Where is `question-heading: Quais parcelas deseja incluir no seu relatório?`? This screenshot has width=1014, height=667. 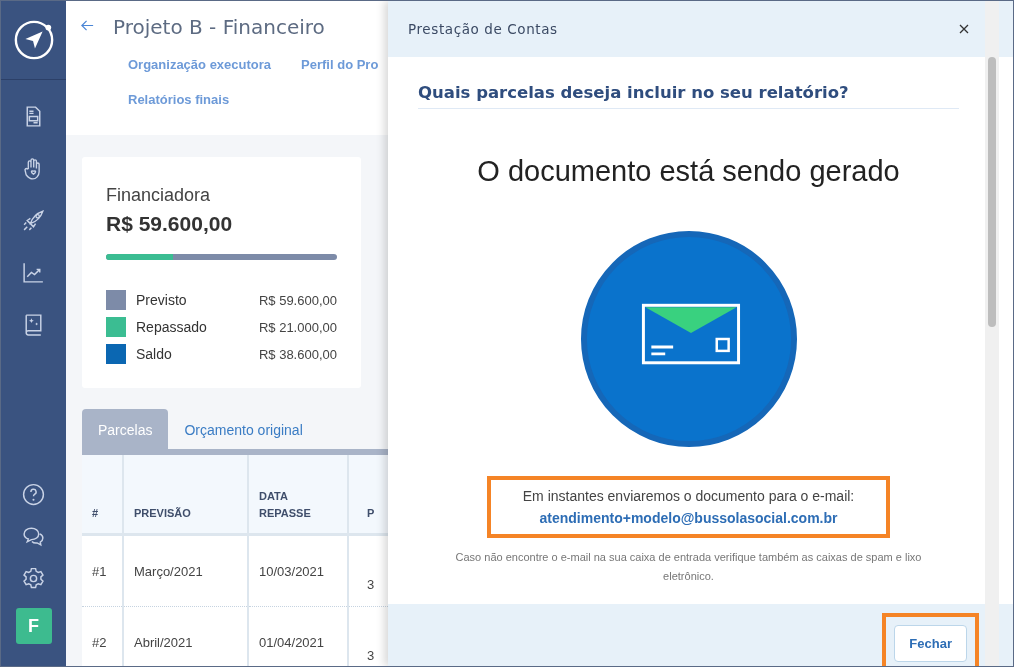 question-heading: Quais parcelas deseja incluir no seu relatório? is located at coordinates (688, 96).